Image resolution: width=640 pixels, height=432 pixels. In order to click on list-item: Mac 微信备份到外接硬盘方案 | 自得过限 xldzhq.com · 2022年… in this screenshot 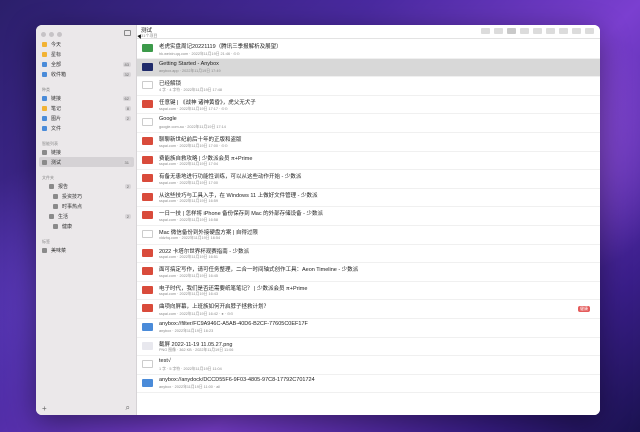, I will do `click(368, 235)`.